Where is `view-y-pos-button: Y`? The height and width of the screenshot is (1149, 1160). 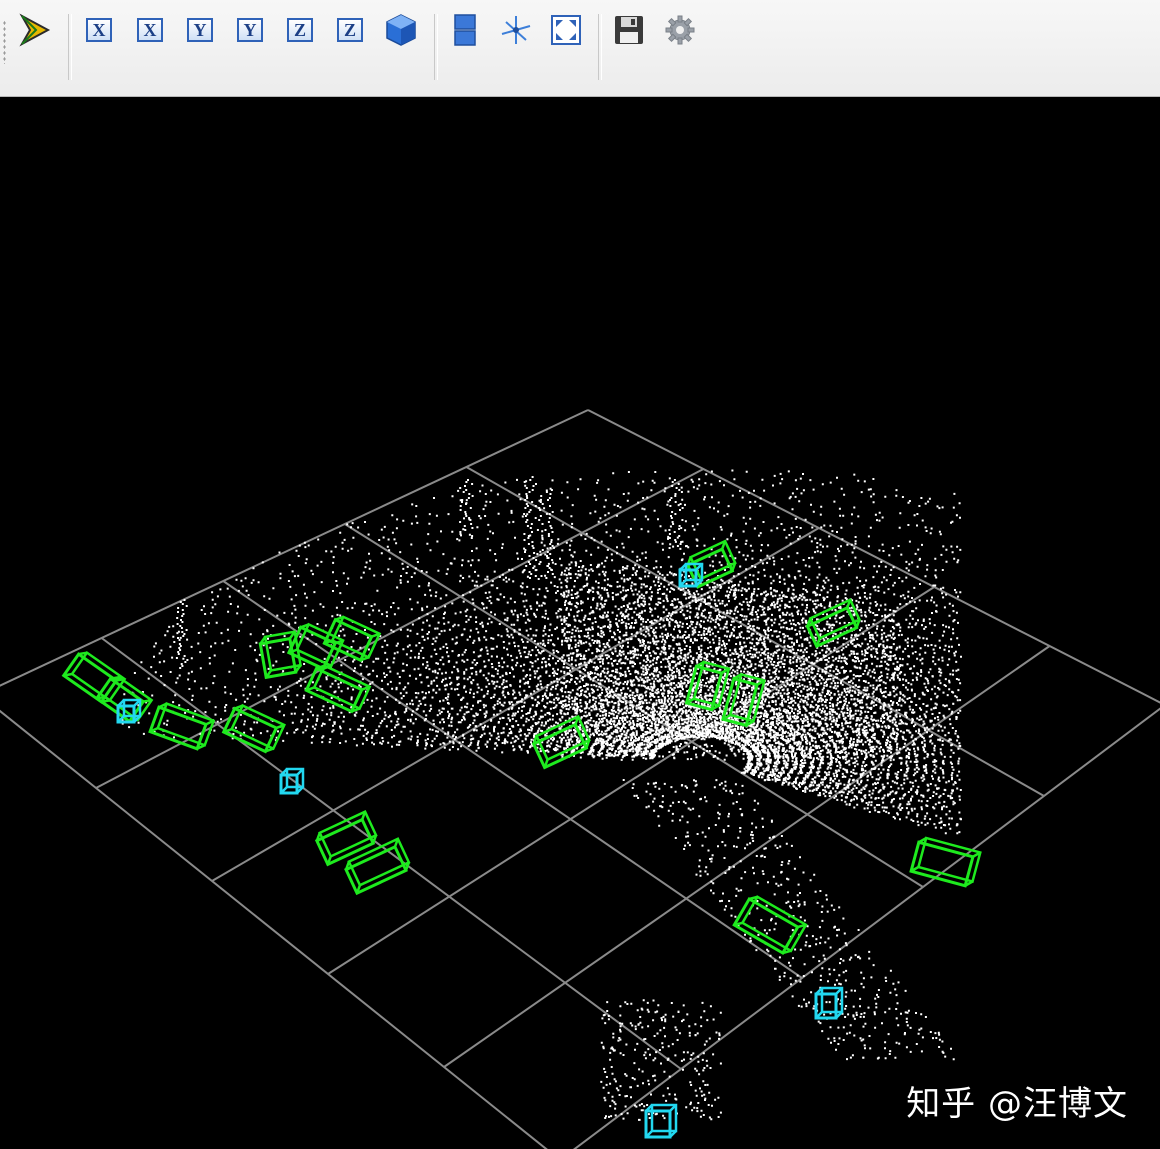
view-y-pos-button: Y is located at coordinates (200, 30).